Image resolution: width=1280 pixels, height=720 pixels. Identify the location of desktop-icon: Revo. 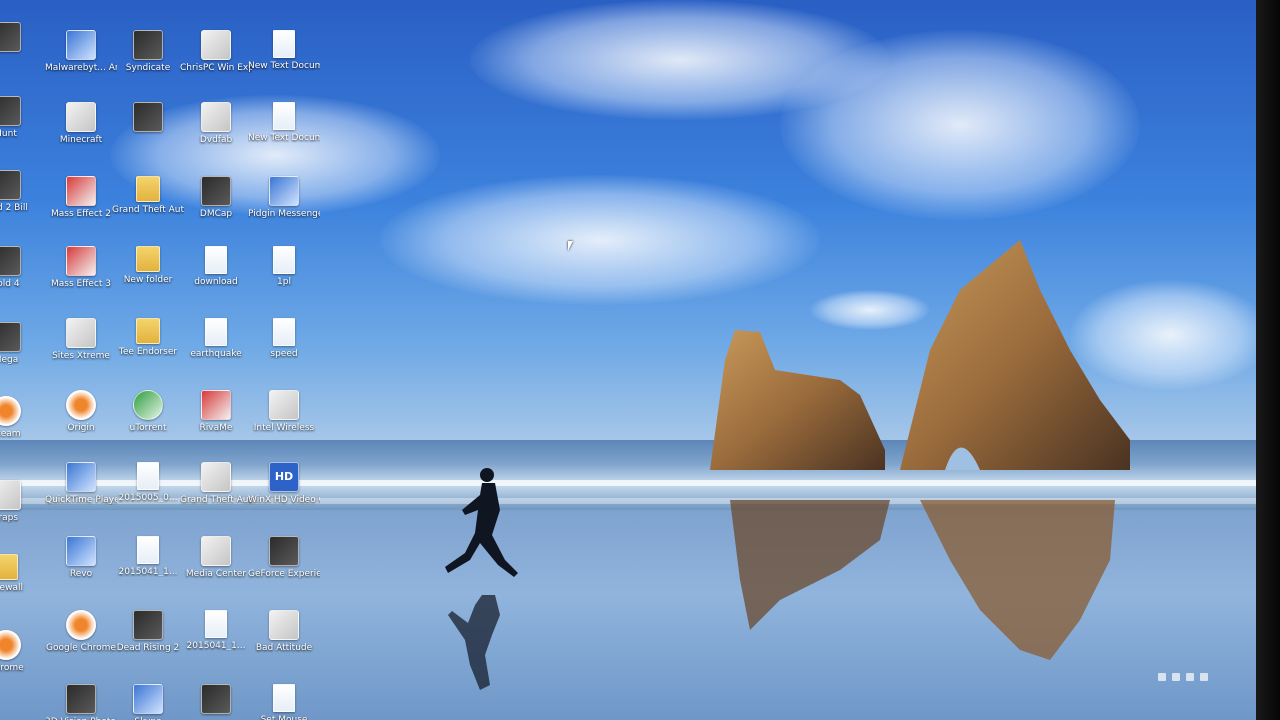
(81, 557).